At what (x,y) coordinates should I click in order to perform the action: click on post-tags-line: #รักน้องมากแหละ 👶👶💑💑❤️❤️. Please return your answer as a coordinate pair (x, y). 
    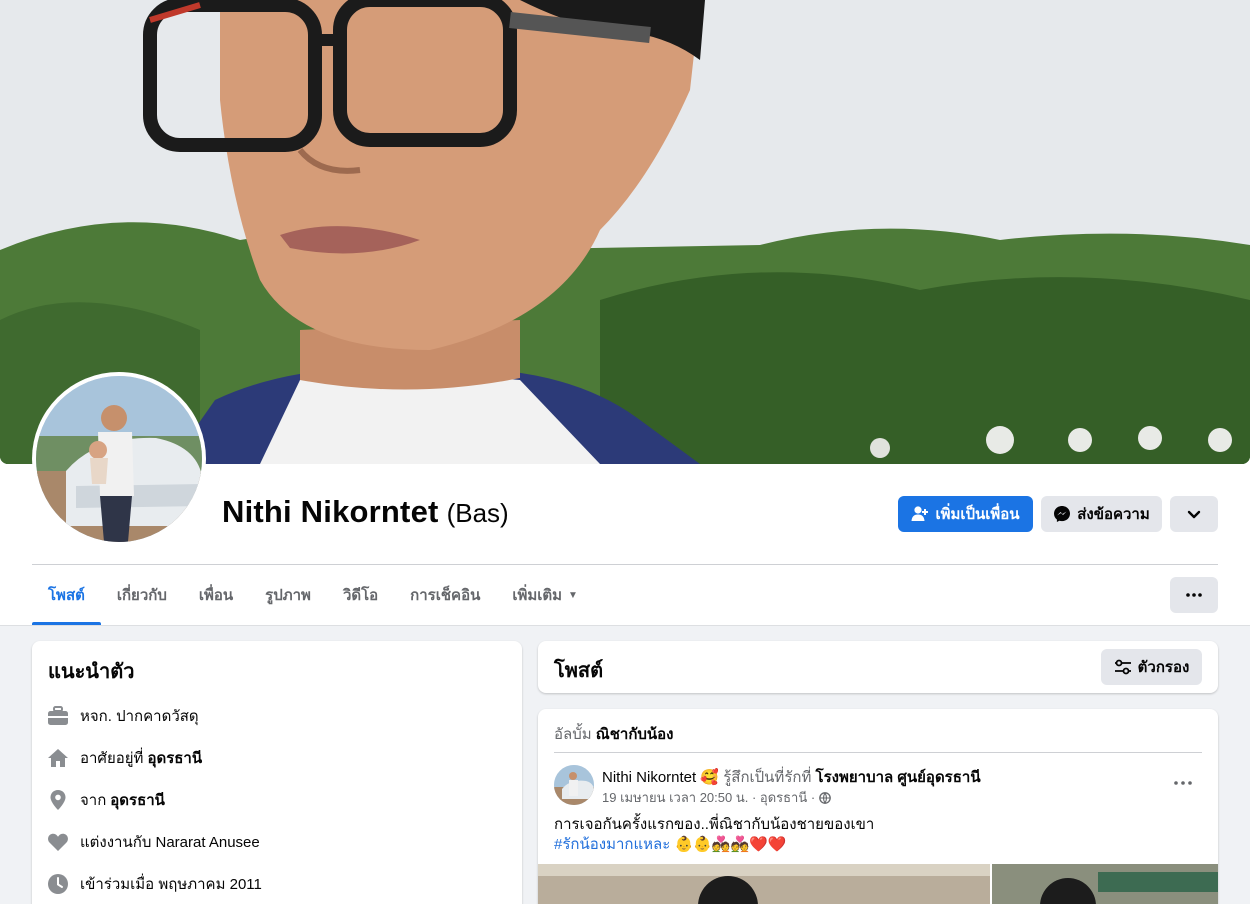
    Looking at the image, I should click on (670, 845).